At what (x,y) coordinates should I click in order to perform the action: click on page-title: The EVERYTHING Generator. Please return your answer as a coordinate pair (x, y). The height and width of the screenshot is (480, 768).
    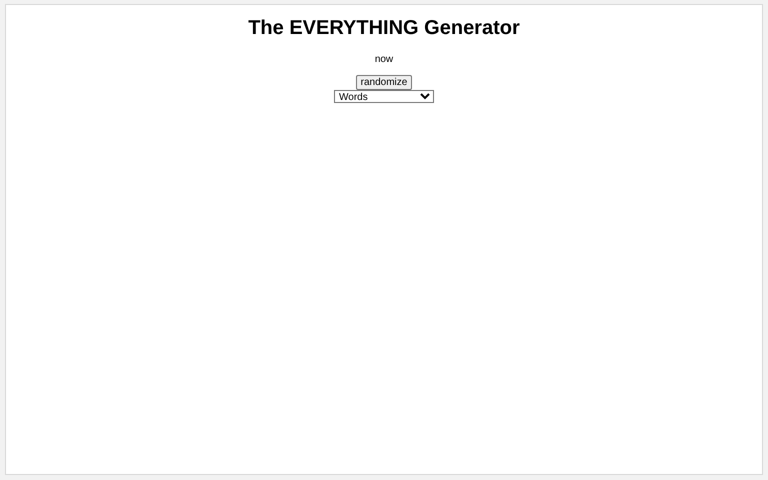
    Looking at the image, I should click on (384, 28).